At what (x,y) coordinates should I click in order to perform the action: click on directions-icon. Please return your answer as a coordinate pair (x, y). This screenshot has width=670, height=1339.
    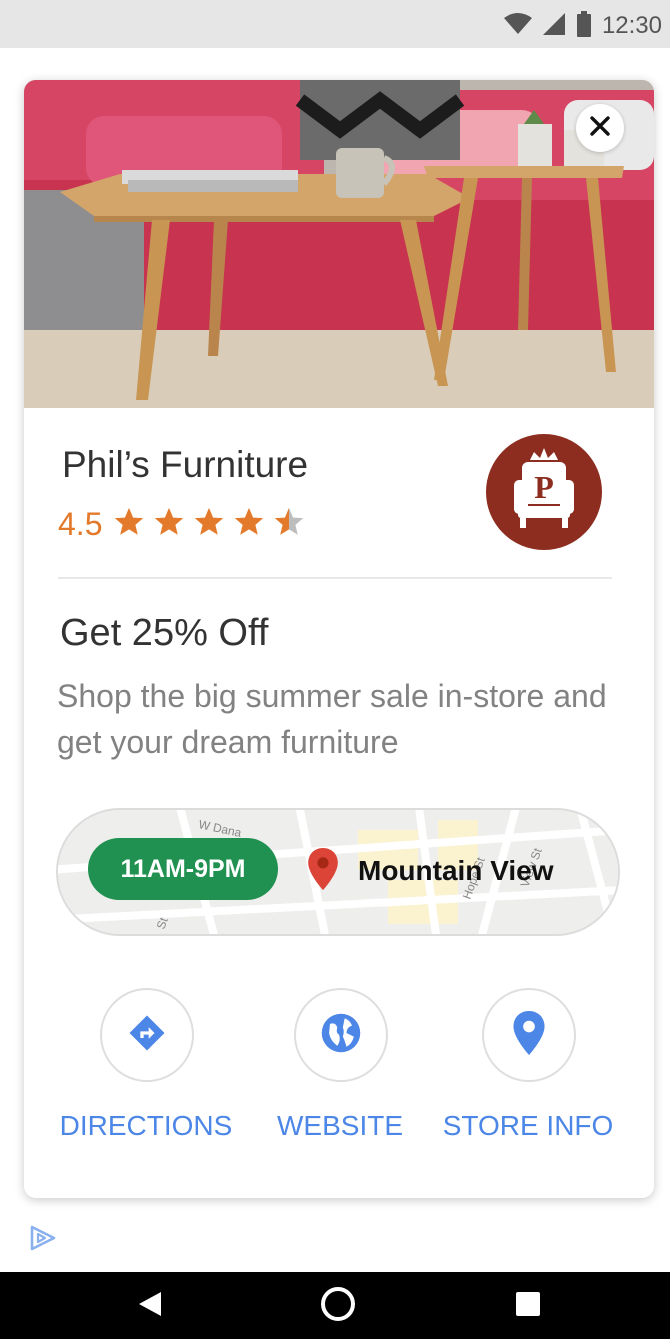
    Looking at the image, I should click on (147, 1035).